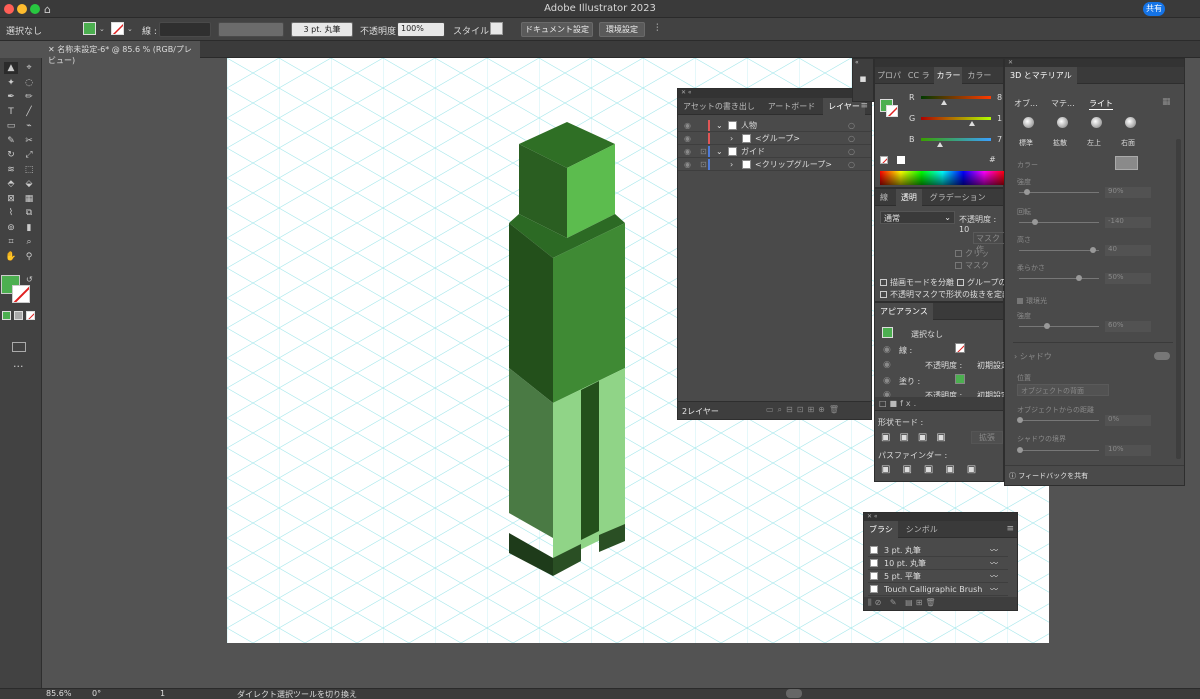 Image resolution: width=1200 pixels, height=699 pixels. I want to click on none-swatch, so click(884, 160).